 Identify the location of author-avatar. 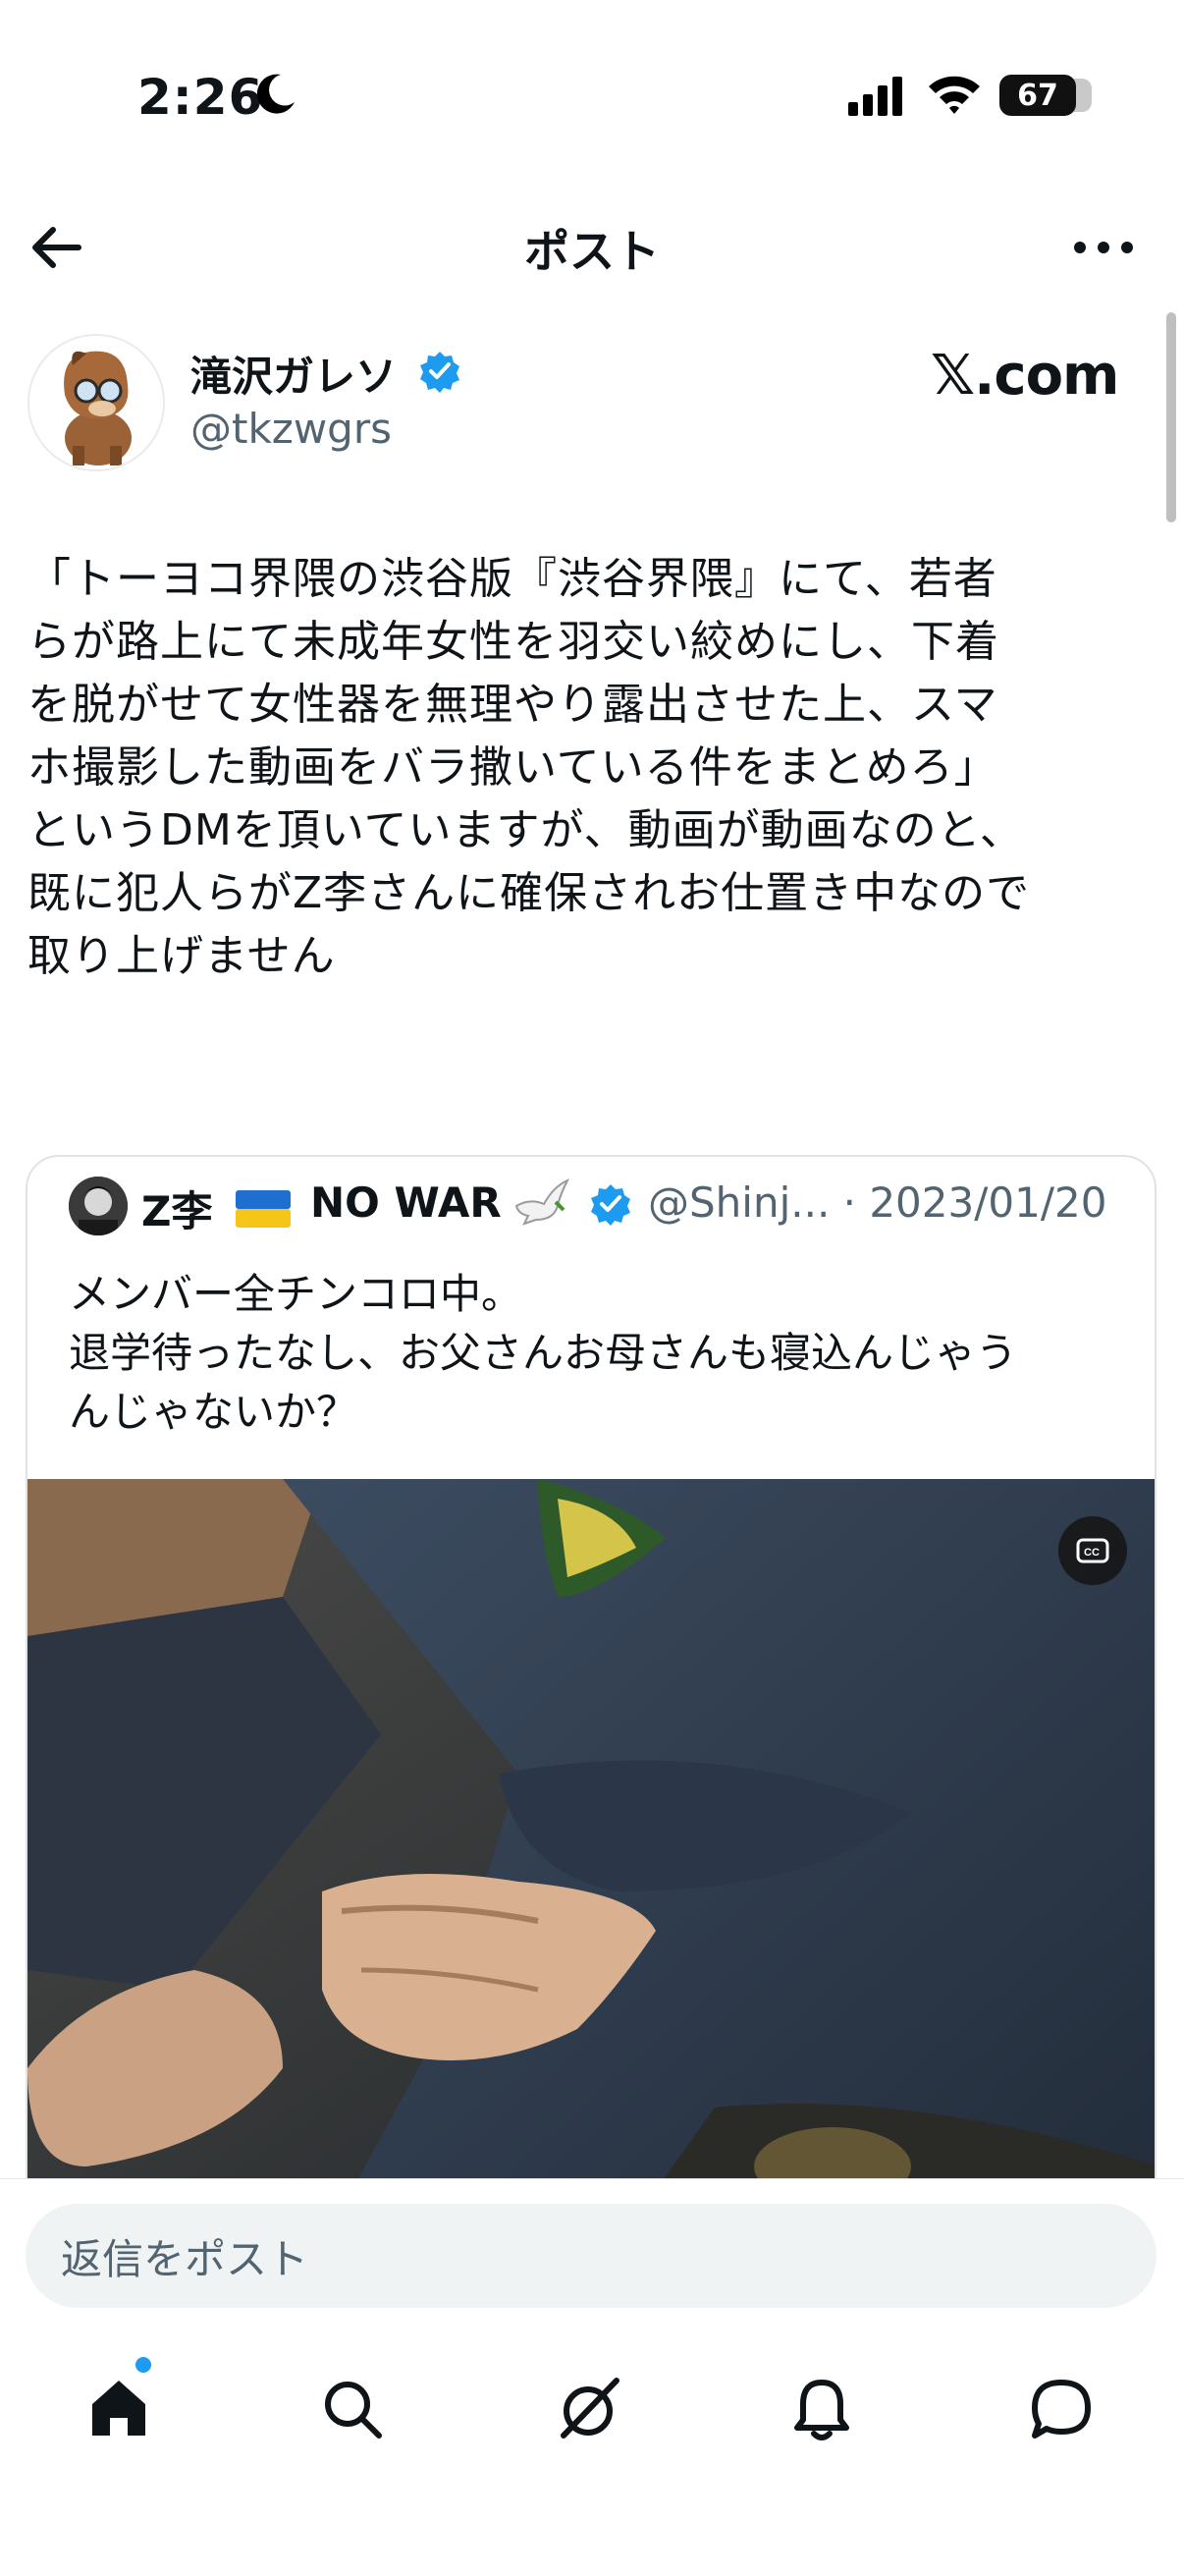
(96, 402).